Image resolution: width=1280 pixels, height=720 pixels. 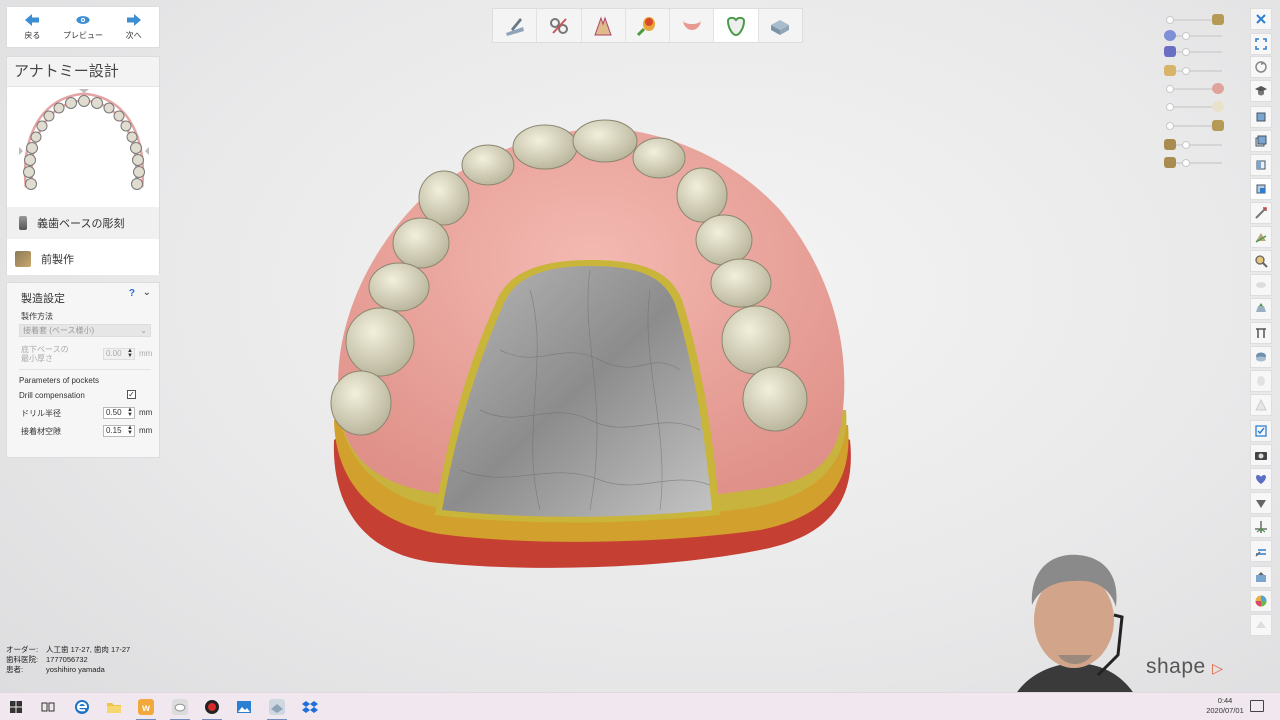 What do you see at coordinates (736, 25) in the screenshot?
I see `anatomy-tooth-button` at bounding box center [736, 25].